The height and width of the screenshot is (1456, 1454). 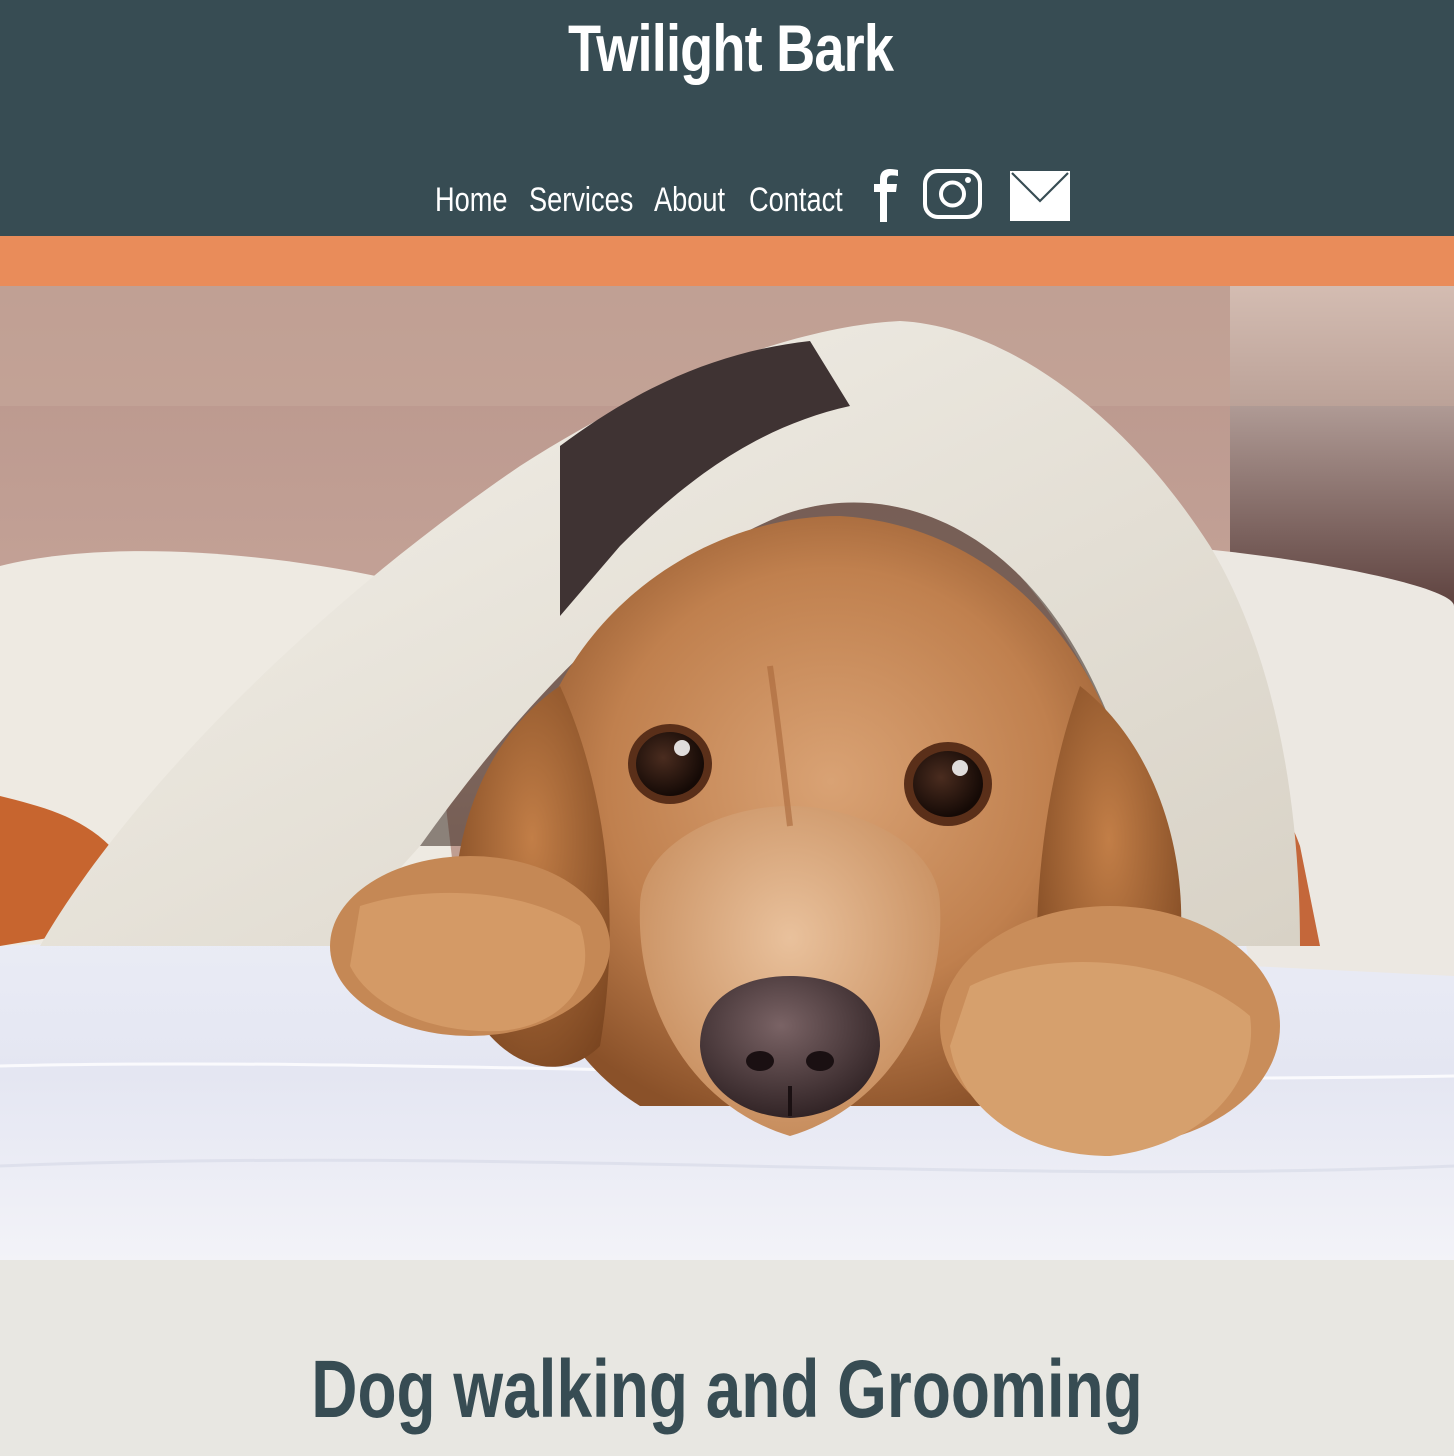 I want to click on mail-icon, so click(x=1040, y=196).